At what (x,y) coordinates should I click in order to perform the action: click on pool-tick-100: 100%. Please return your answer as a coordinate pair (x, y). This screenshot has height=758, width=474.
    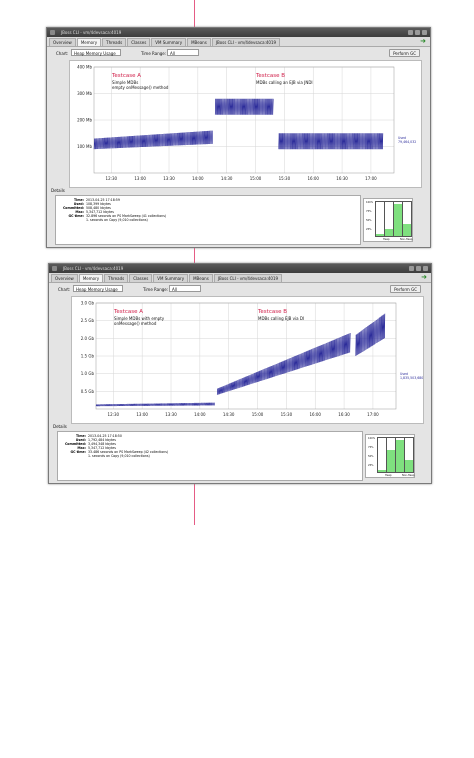
    Looking at the image, I should click on (372, 438).